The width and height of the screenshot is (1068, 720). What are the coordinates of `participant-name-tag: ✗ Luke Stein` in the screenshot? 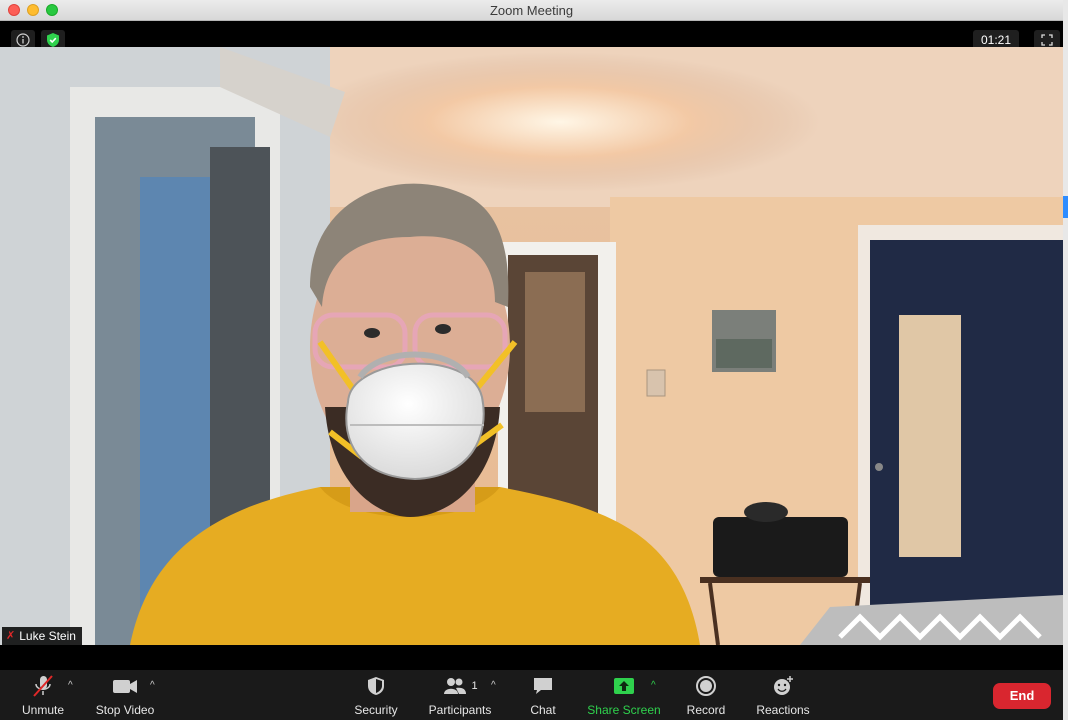 It's located at (42, 636).